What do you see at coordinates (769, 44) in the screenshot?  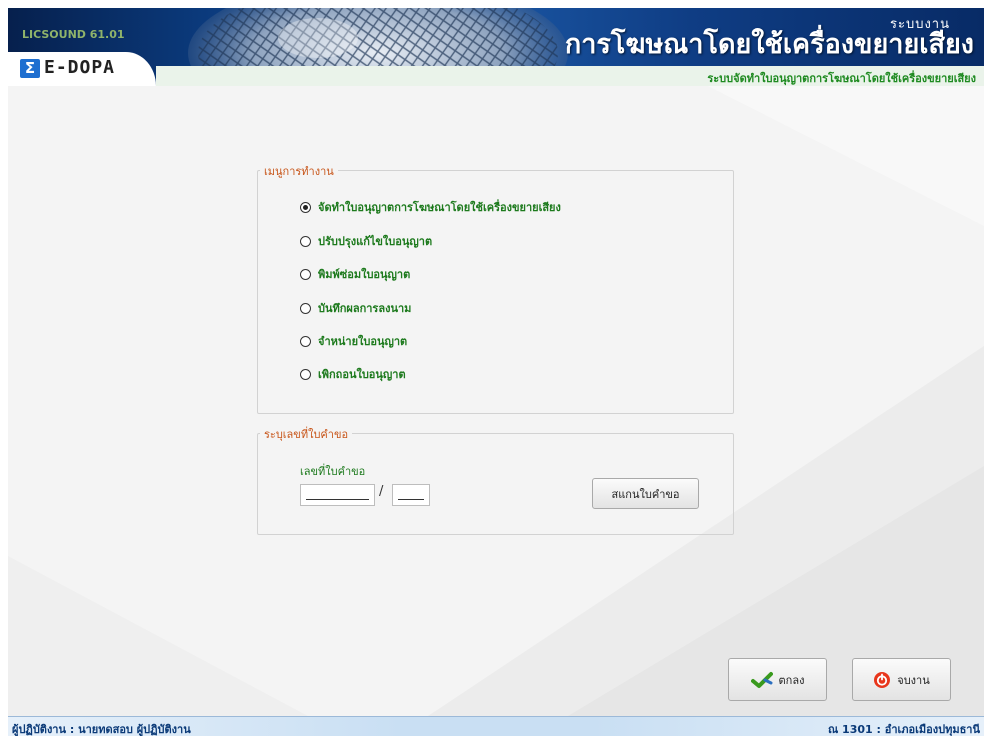 I see `app-title: การโฆษณาโดยใช้เครื่องขยายเสียง` at bounding box center [769, 44].